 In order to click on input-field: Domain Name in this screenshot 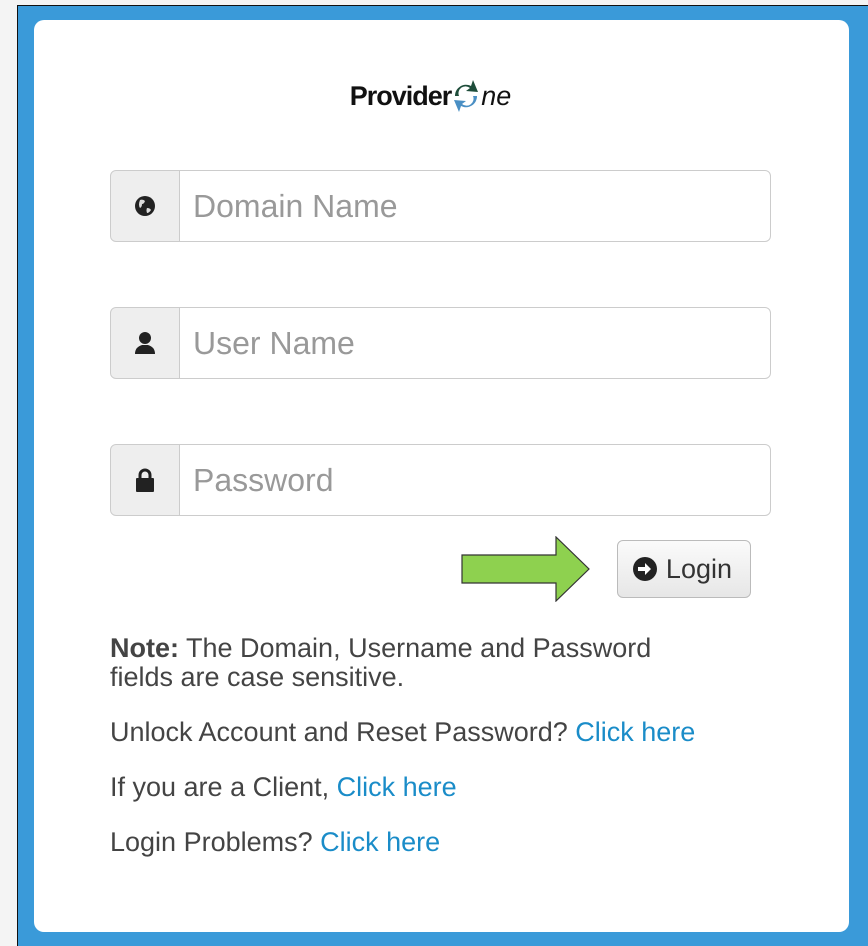, I will do `click(440, 206)`.